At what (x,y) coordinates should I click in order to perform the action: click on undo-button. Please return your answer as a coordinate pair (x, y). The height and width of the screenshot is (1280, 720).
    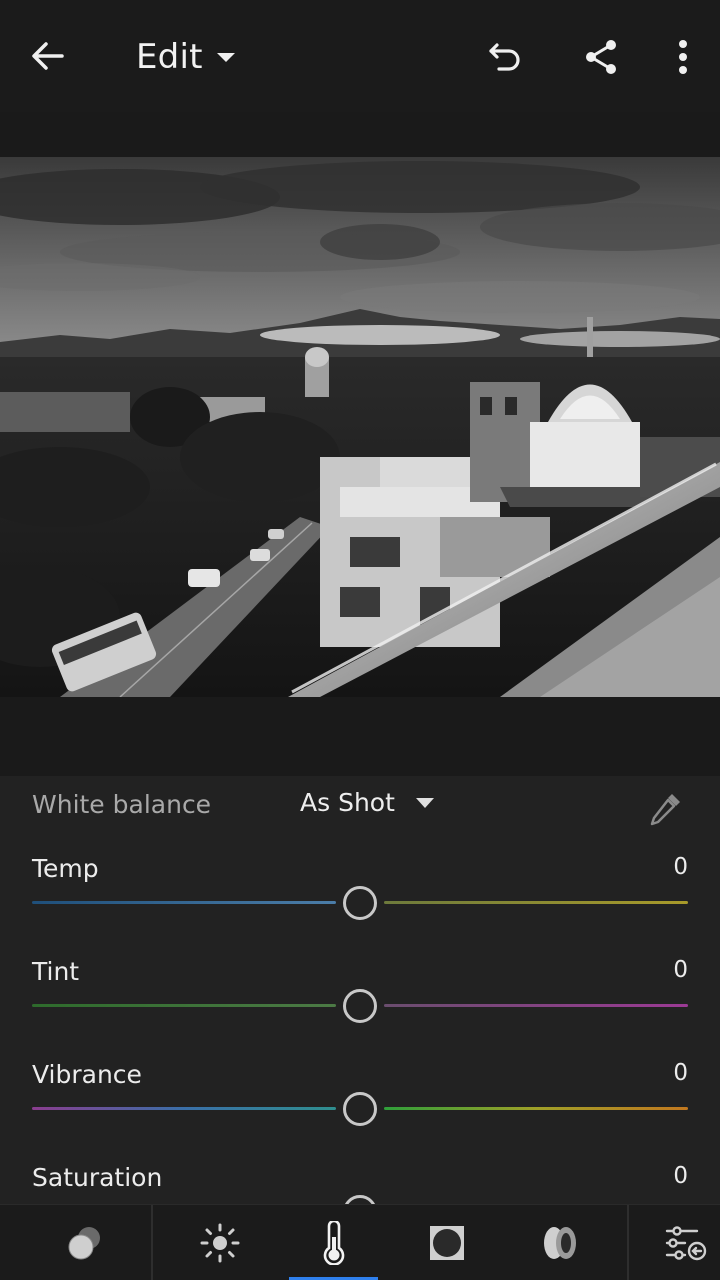
    Looking at the image, I should click on (505, 57).